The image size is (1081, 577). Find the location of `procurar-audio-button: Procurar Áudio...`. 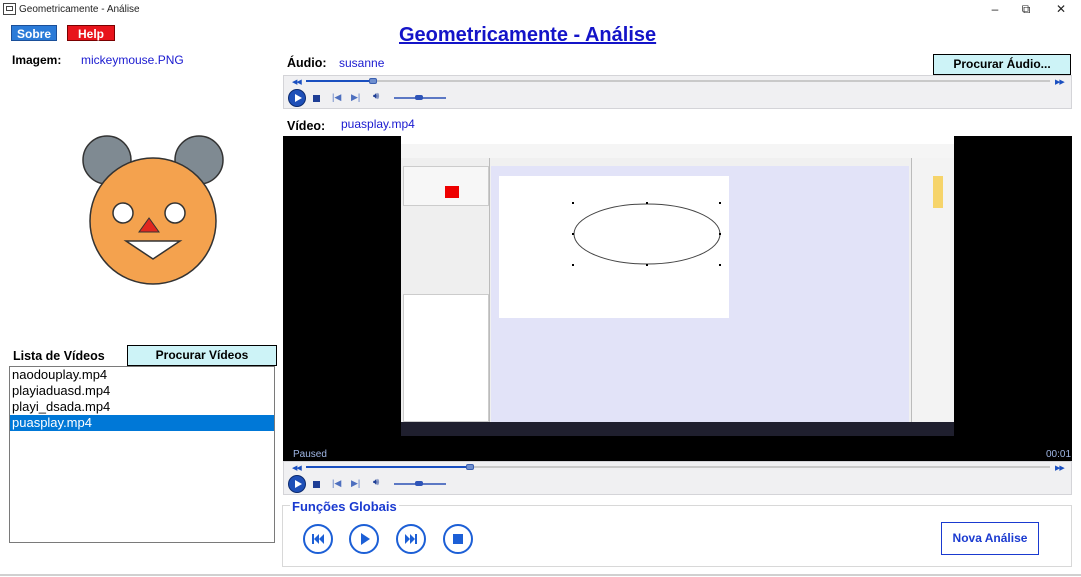

procurar-audio-button: Procurar Áudio... is located at coordinates (1002, 64).